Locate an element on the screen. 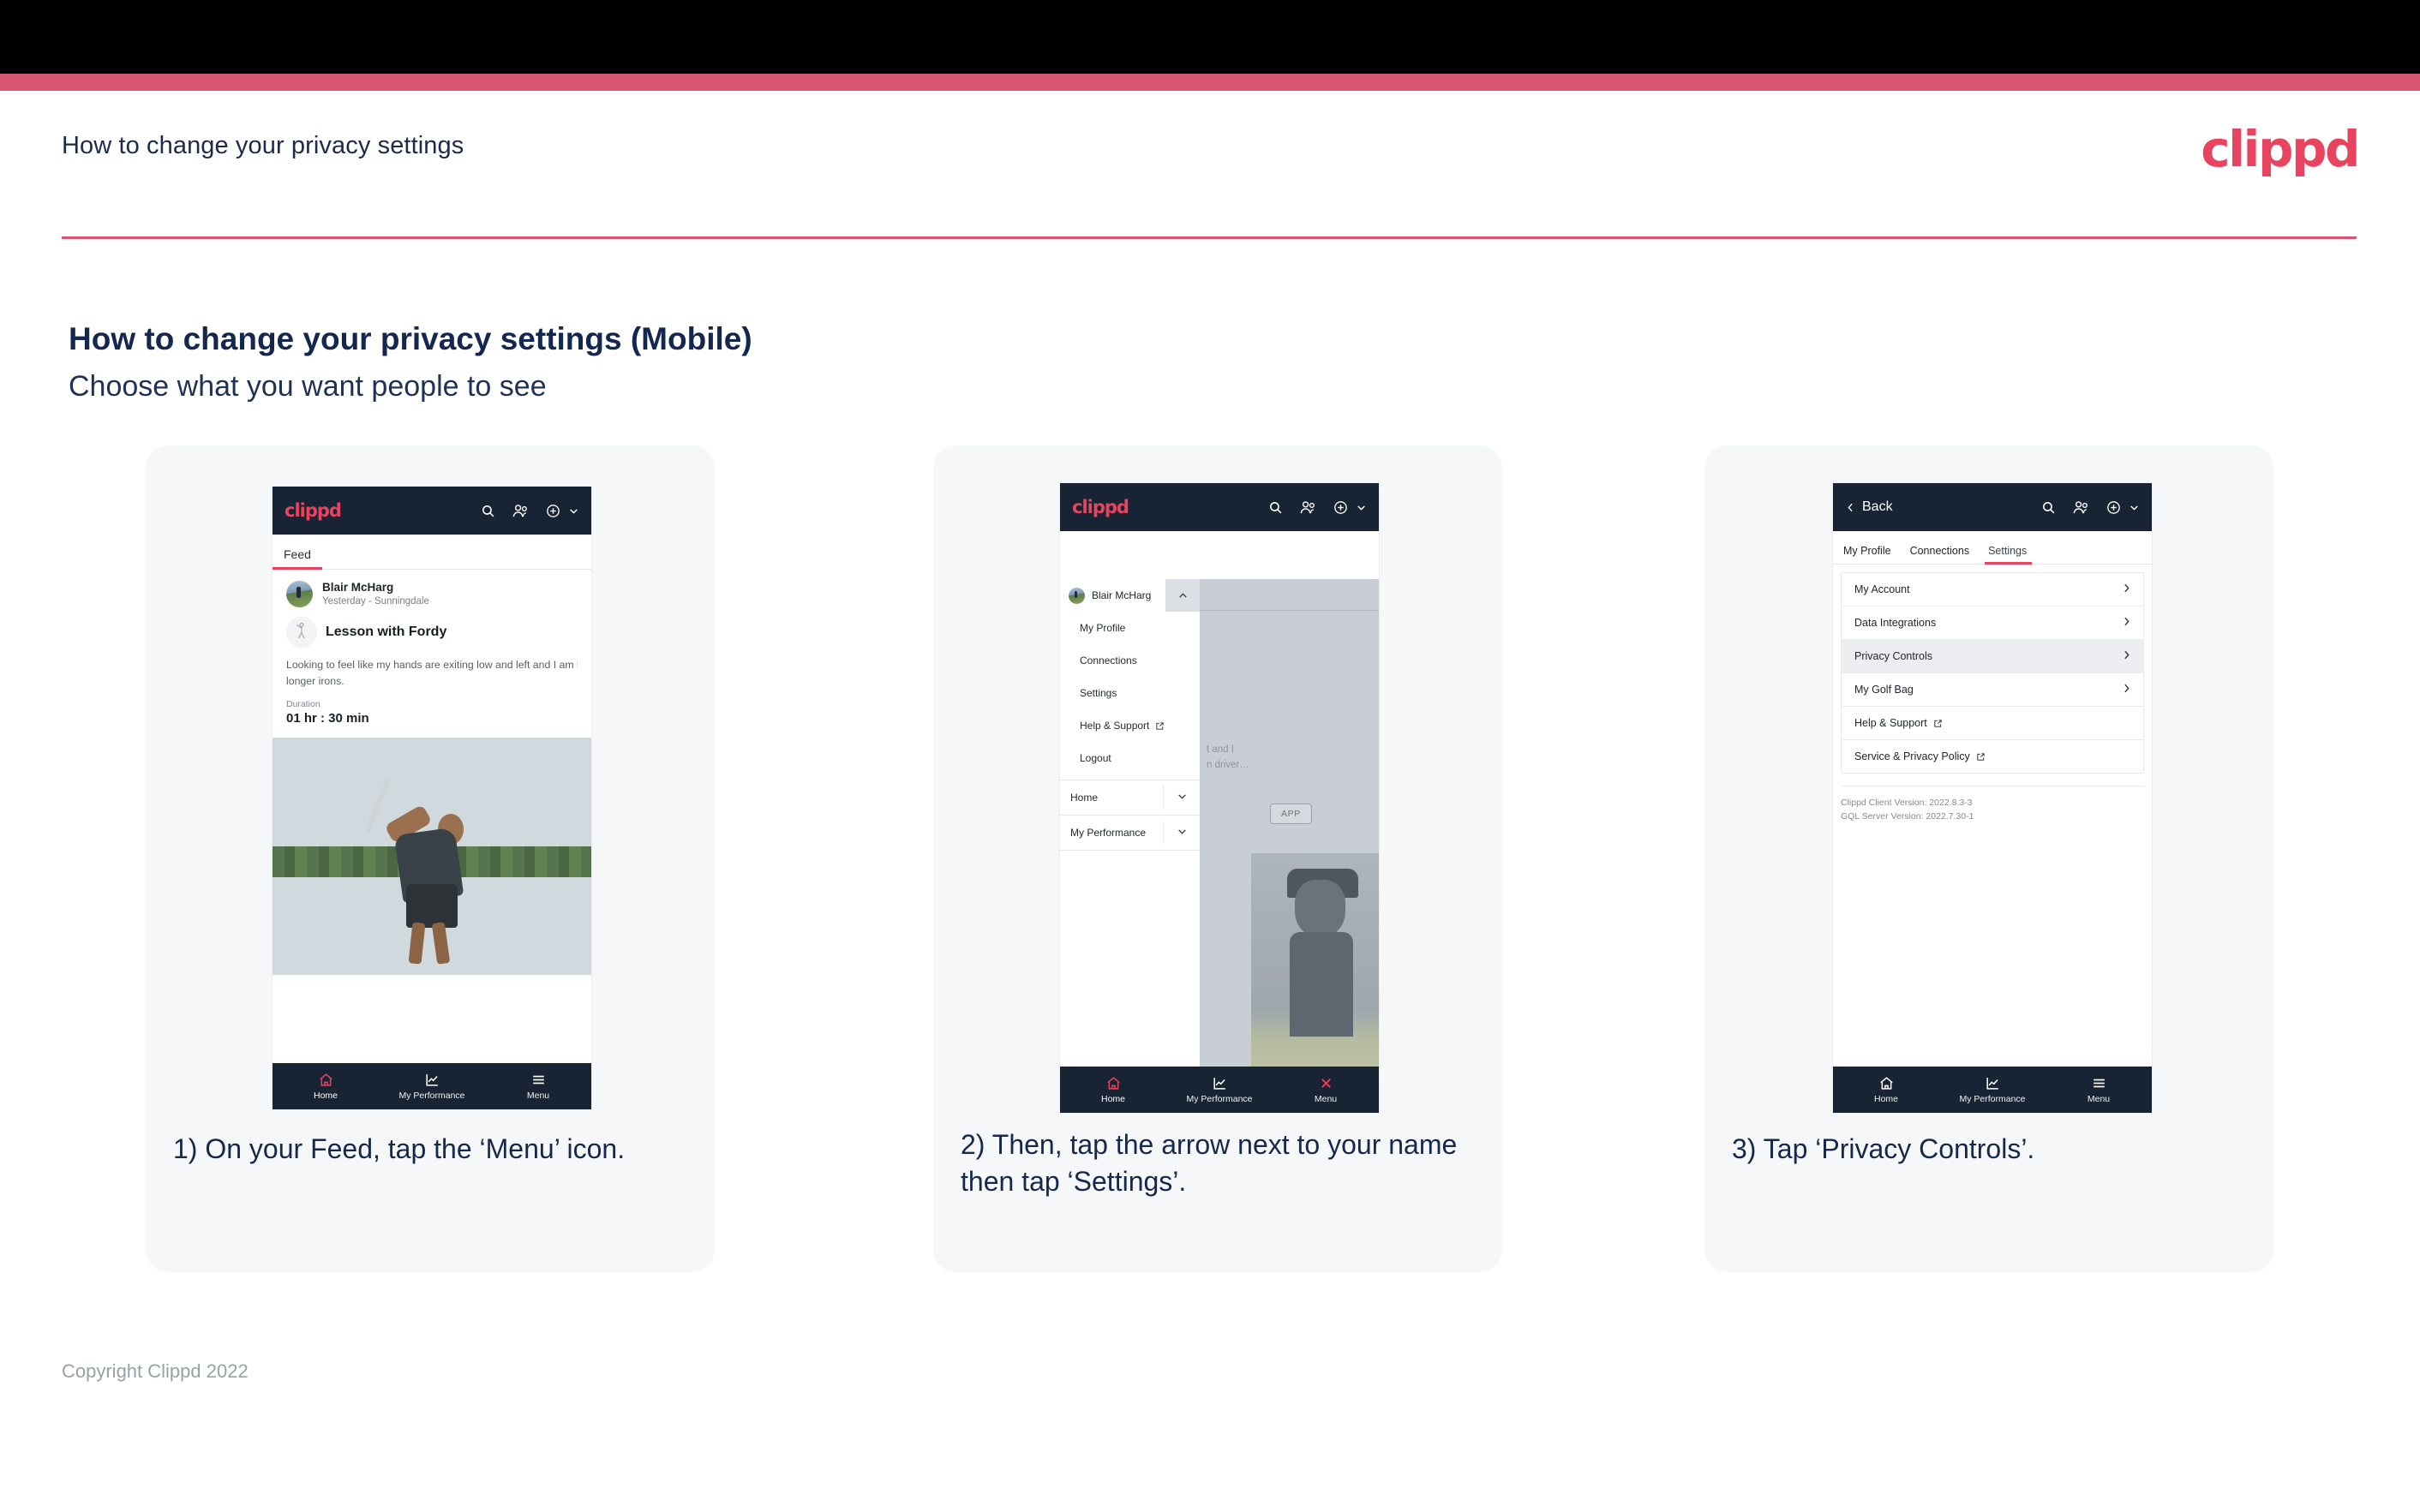 Image resolution: width=2420 pixels, height=1512 pixels. tab-my-profile: My Profile is located at coordinates (1866, 554).